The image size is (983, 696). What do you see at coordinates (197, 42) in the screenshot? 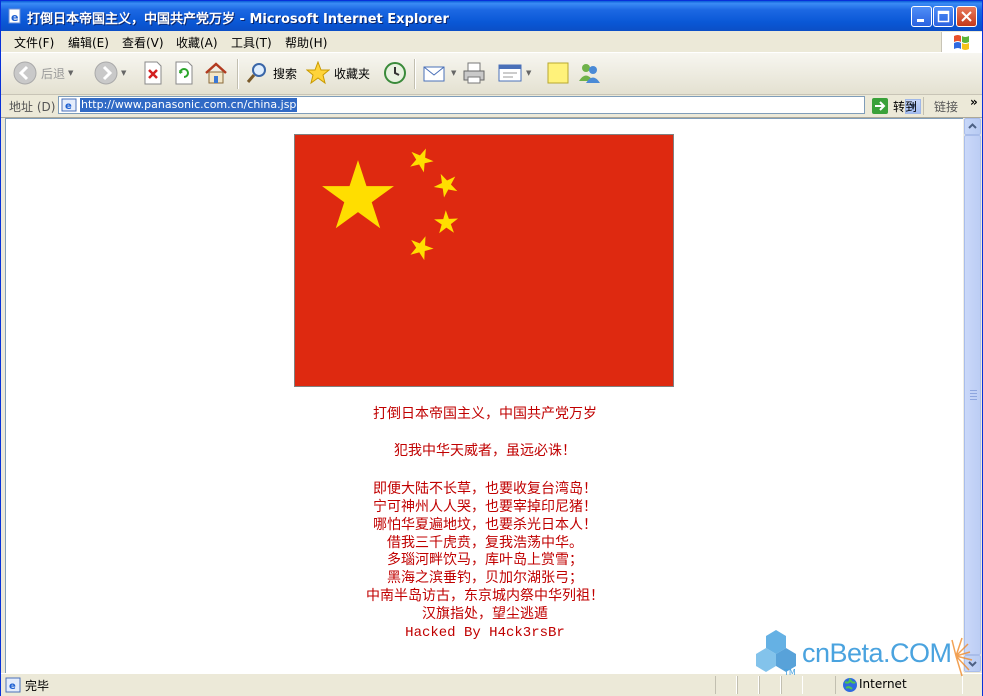
I see `menu-favorites: 收藏(A)` at bounding box center [197, 42].